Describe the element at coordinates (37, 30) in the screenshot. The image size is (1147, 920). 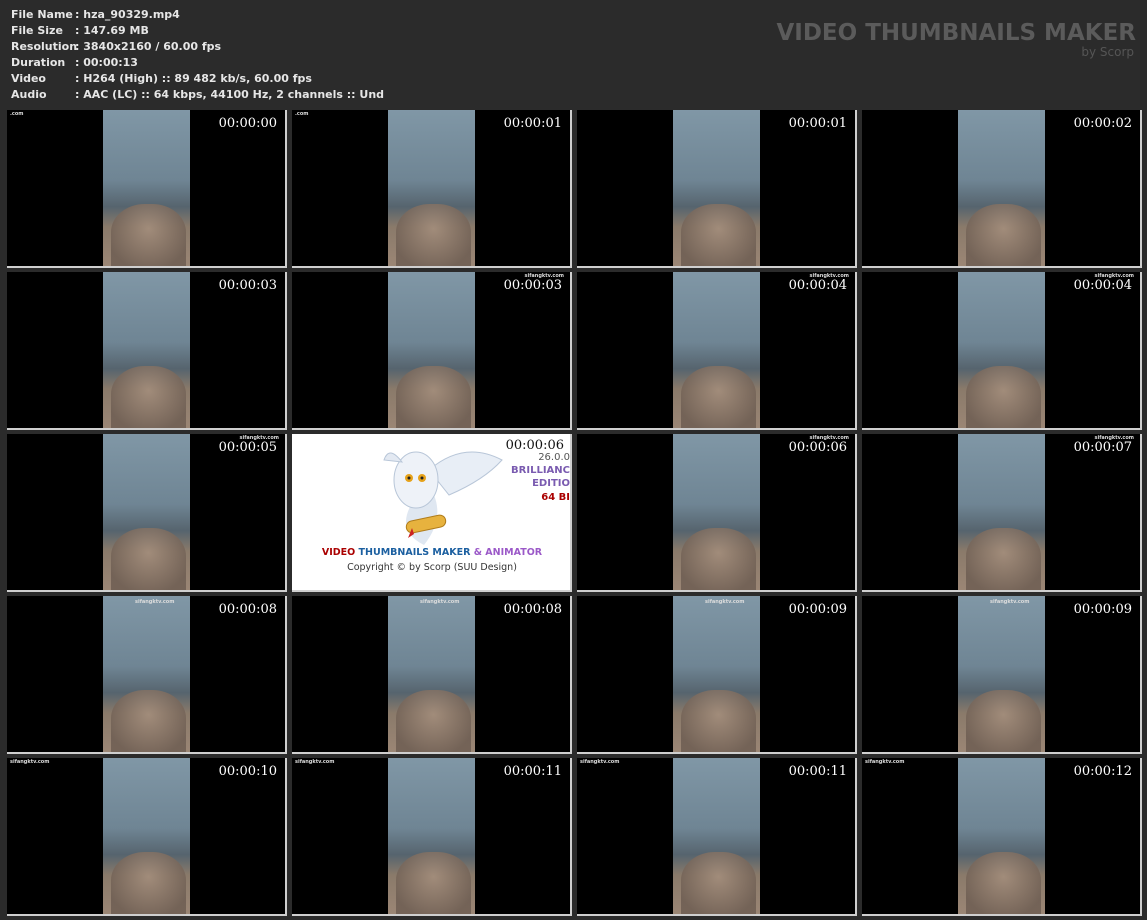
I see `info-label: File Size` at that location.